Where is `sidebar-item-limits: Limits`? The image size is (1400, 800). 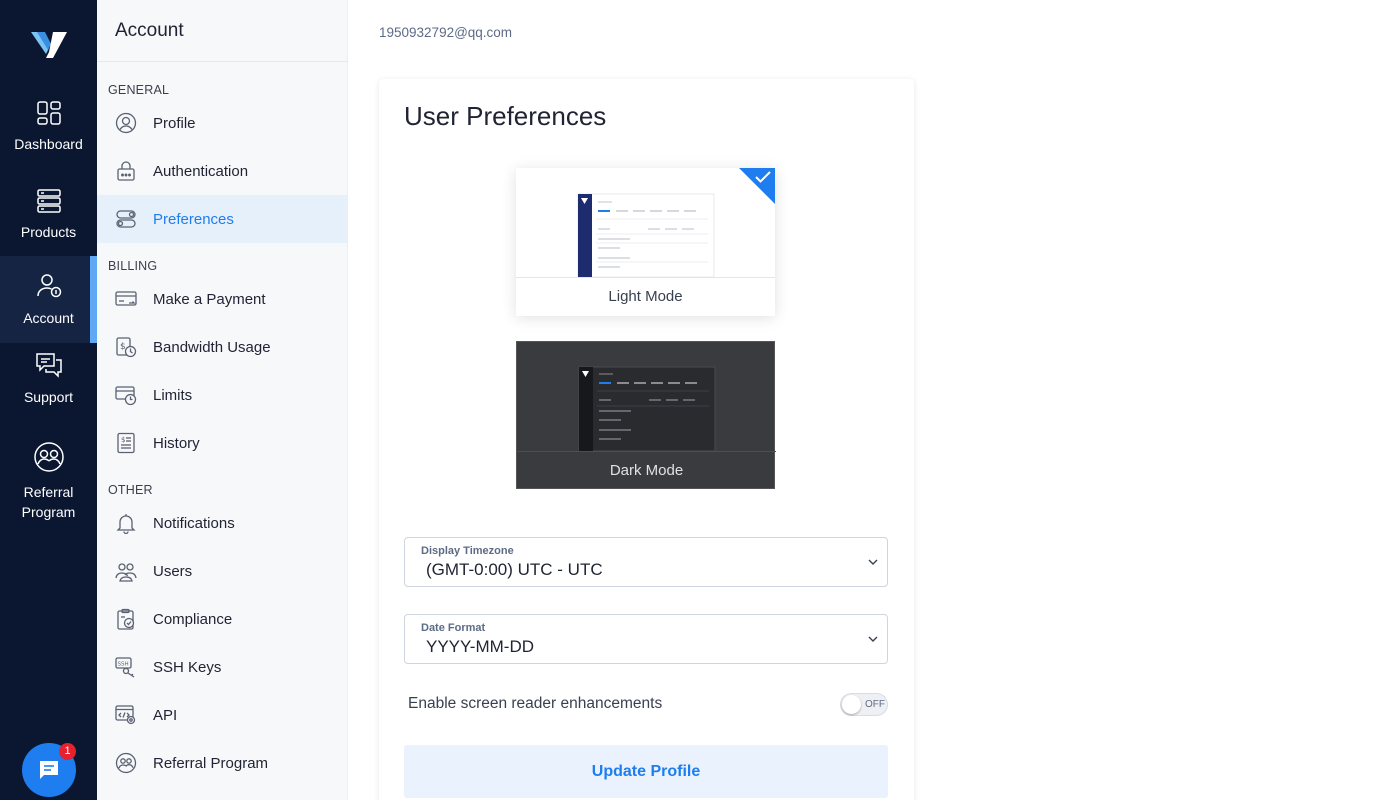 sidebar-item-limits: Limits is located at coordinates (222, 395).